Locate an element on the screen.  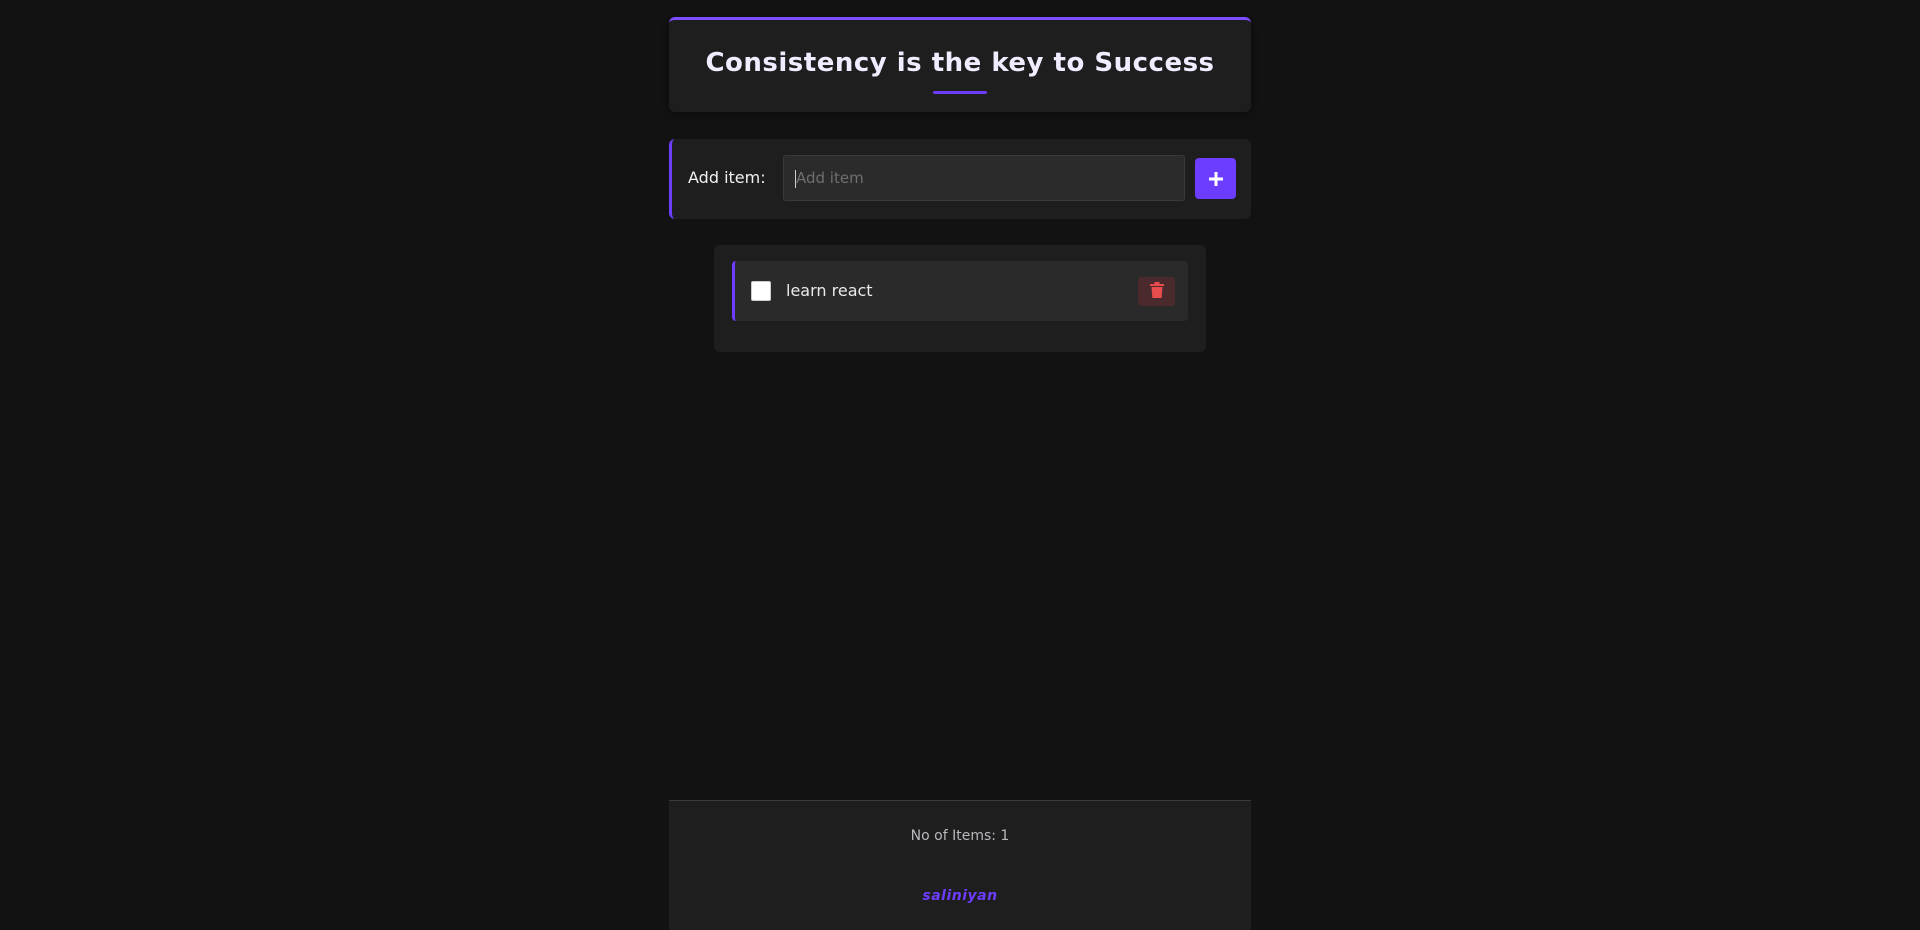
item-list: learn react is located at coordinates (960, 298).